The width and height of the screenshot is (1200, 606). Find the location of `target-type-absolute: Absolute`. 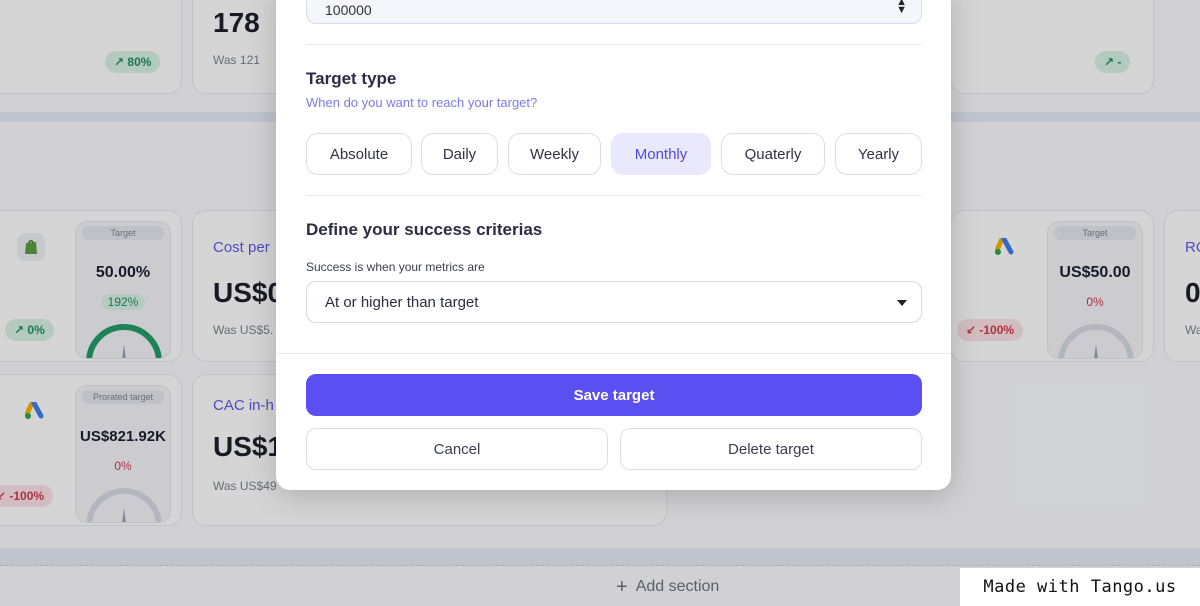

target-type-absolute: Absolute is located at coordinates (359, 154).